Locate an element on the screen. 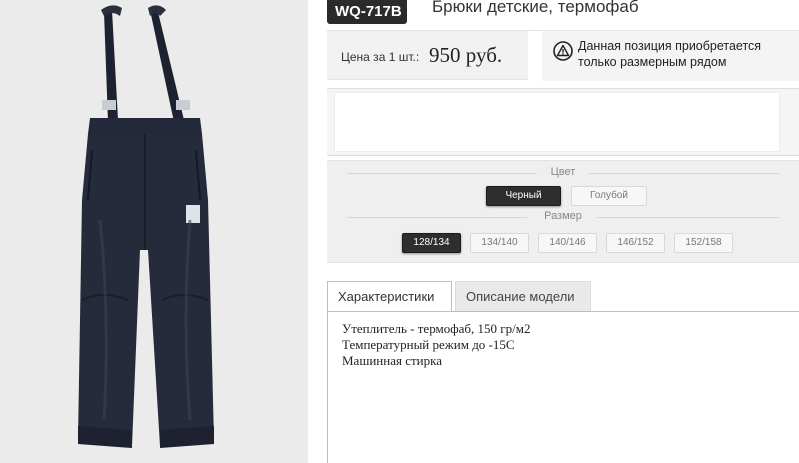 This screenshot has height=463, width=799. tab-characteristics: Характеристики is located at coordinates (389, 296).